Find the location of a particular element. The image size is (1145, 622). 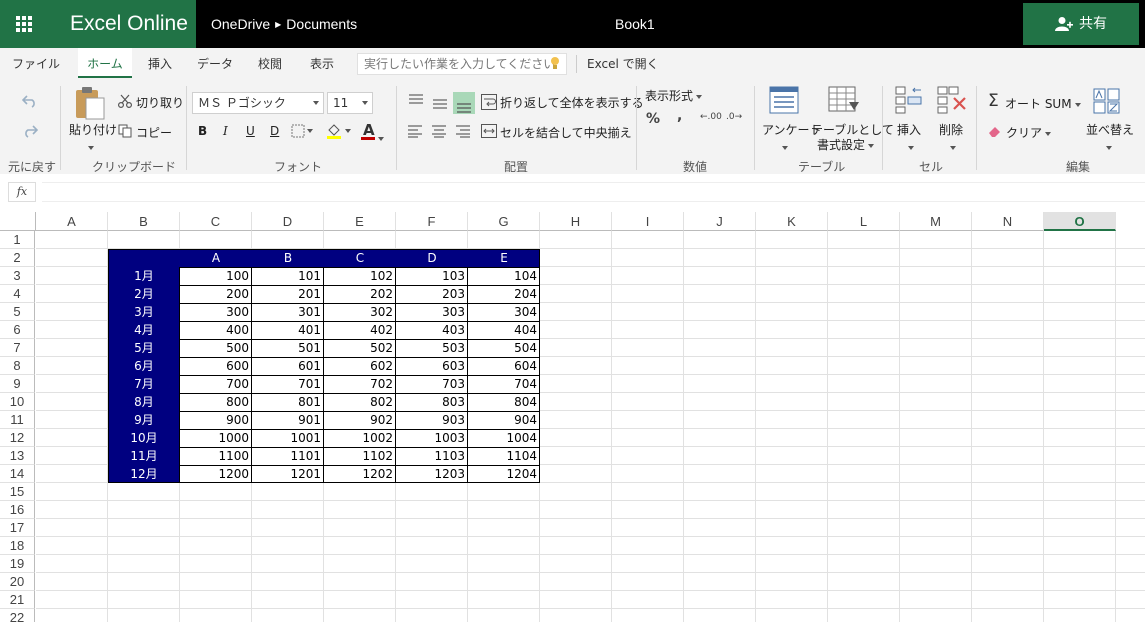

column-header-k: K is located at coordinates (792, 221).